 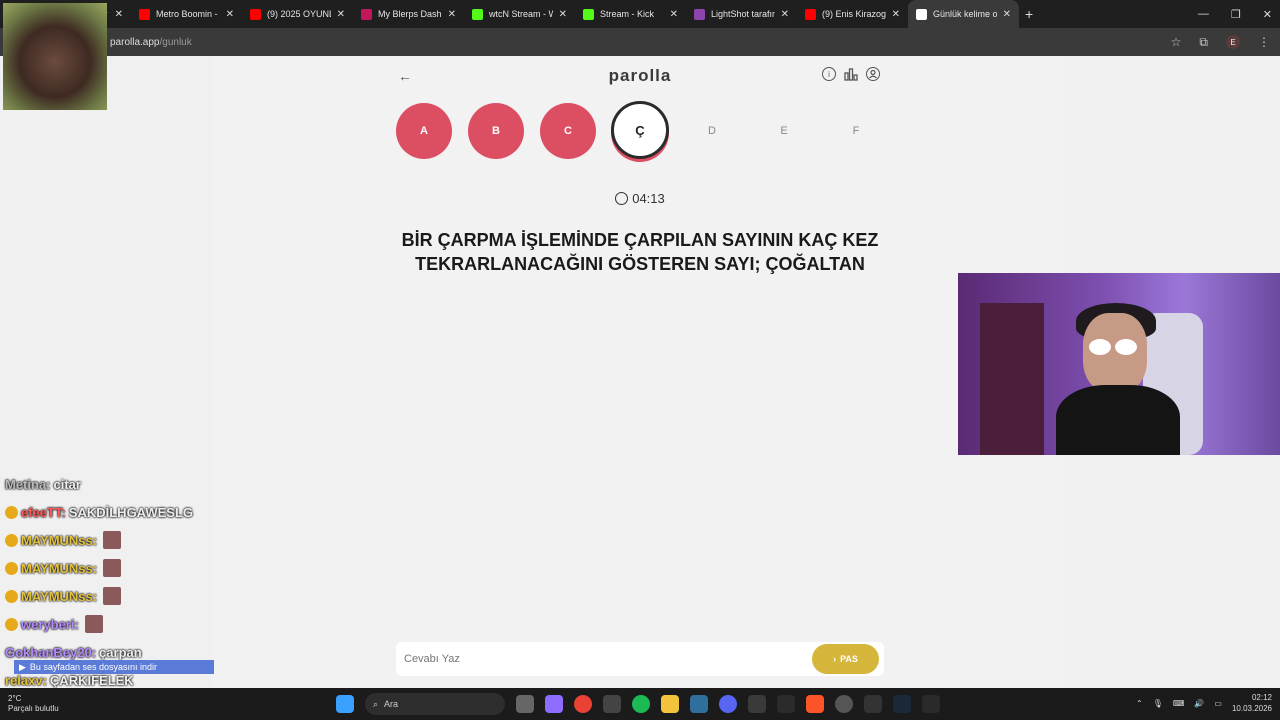 I want to click on timer: 04:13, so click(x=640, y=198).